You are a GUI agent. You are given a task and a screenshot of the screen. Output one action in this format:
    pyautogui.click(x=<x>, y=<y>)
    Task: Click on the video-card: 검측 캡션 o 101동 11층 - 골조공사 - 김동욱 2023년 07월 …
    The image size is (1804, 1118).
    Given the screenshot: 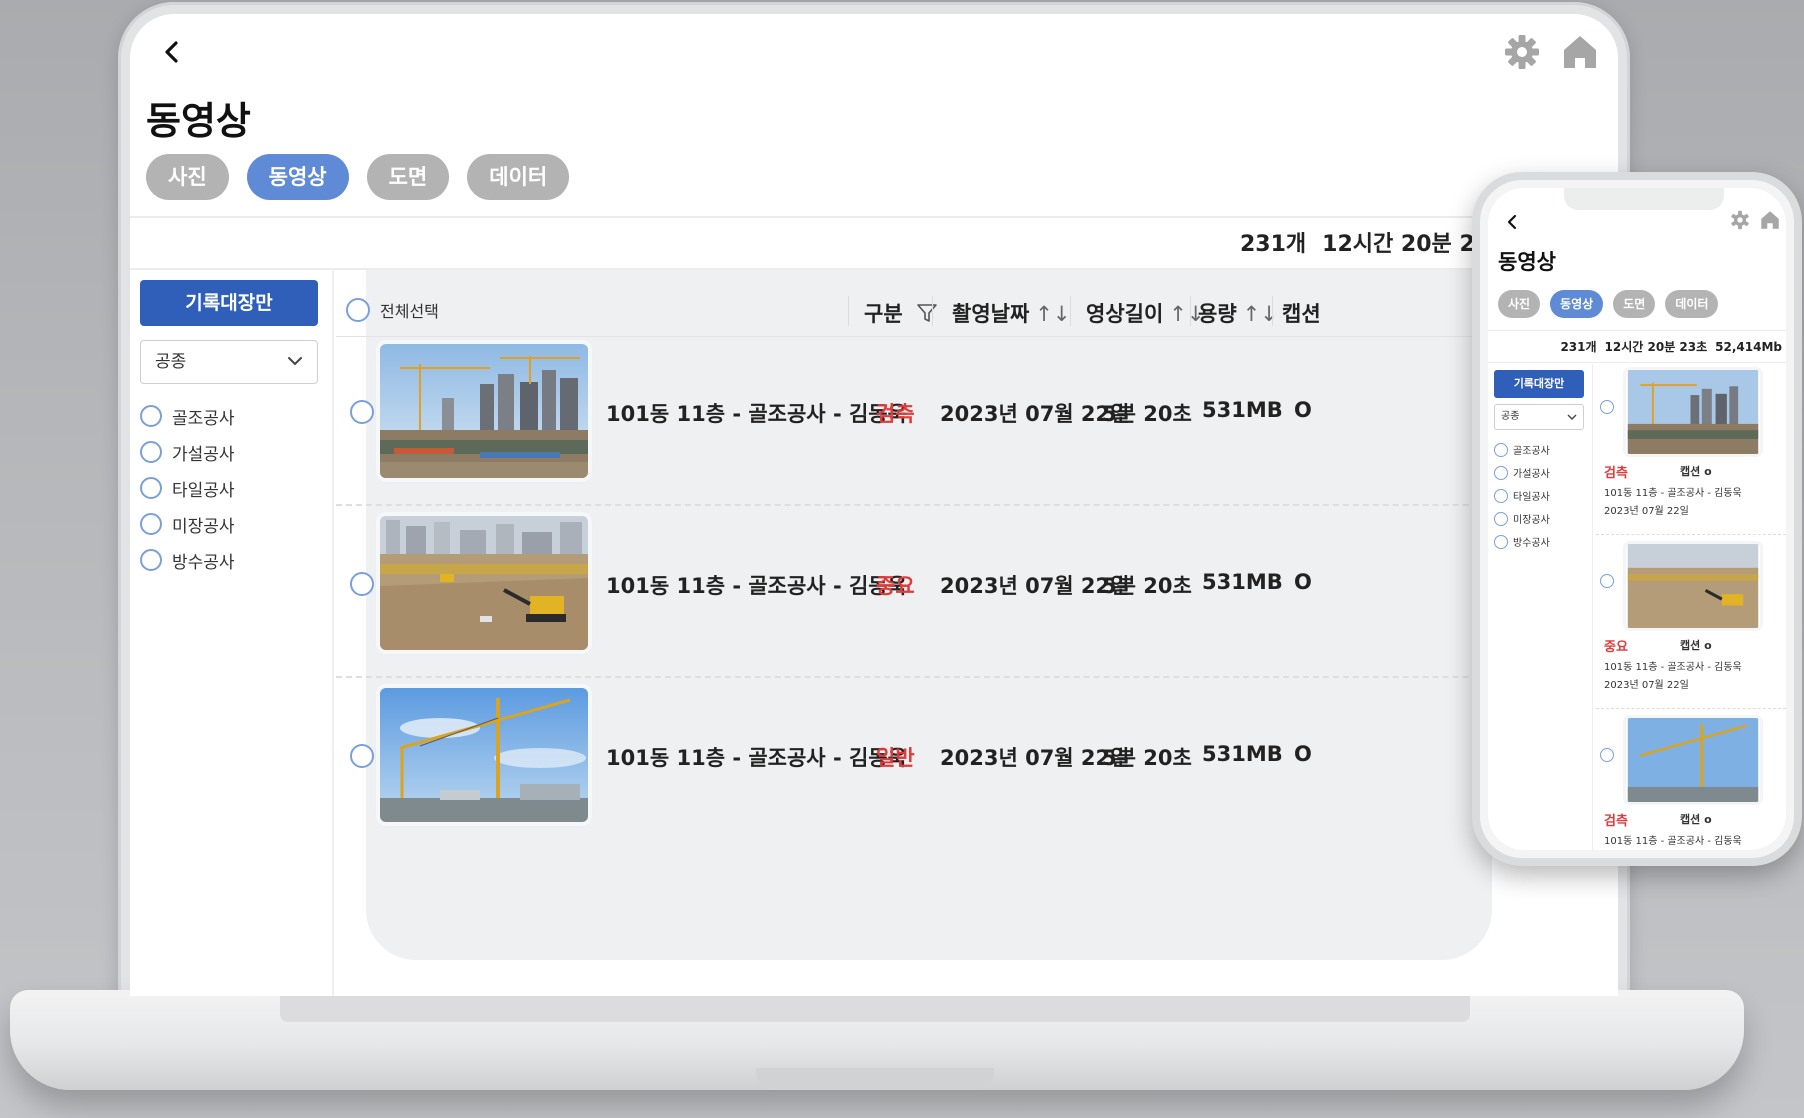 What is the action you would take?
    pyautogui.click(x=1691, y=452)
    